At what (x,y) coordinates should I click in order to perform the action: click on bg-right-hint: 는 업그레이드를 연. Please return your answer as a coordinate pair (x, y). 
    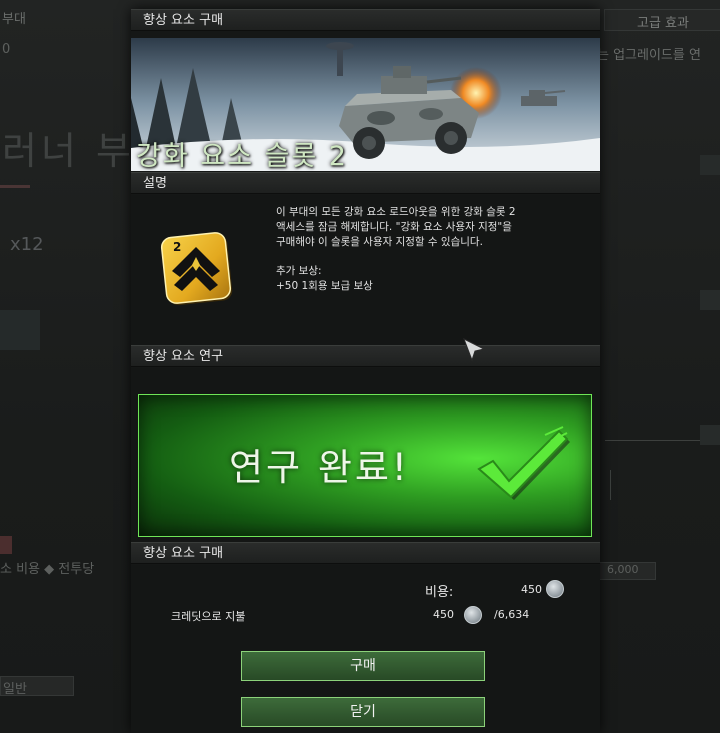
    Looking at the image, I should click on (649, 55).